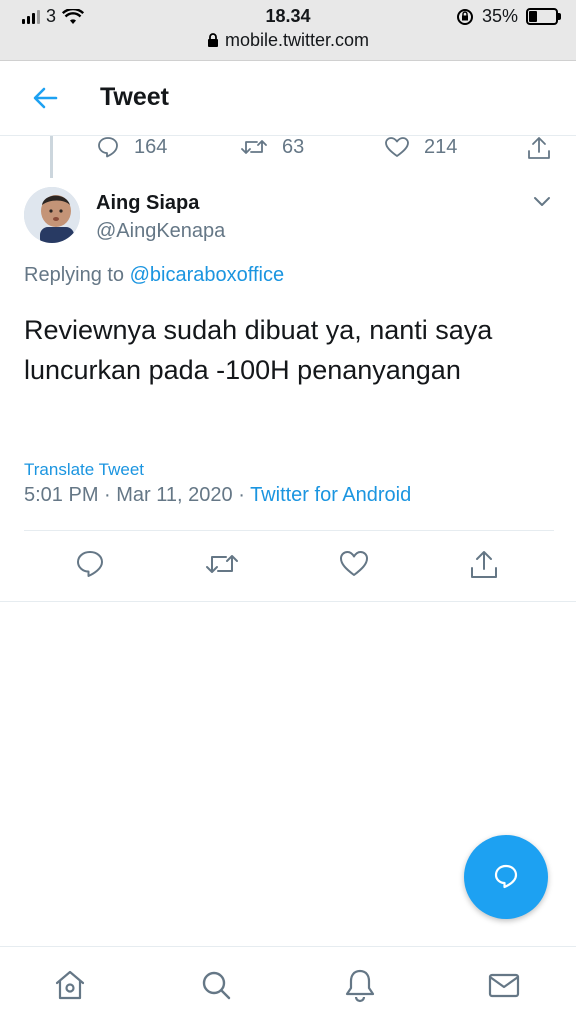 The width and height of the screenshot is (576, 1025). What do you see at coordinates (61, 495) in the screenshot?
I see `tweet-time: 5:01 PM` at bounding box center [61, 495].